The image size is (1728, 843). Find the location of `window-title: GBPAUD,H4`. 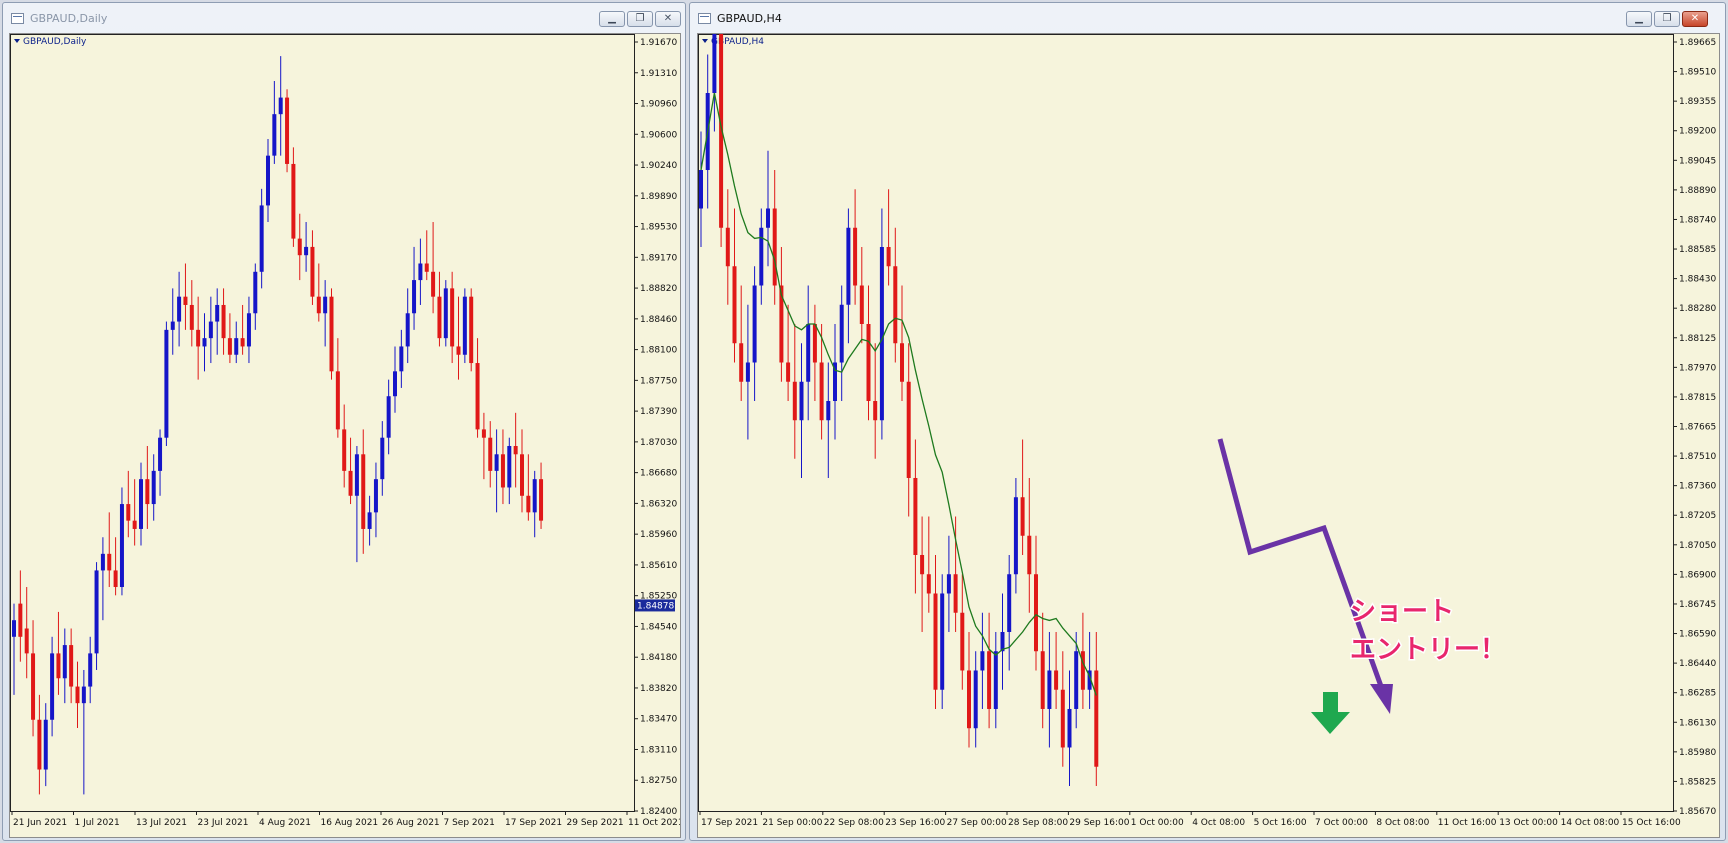

window-title: GBPAUD,H4 is located at coordinates (749, 18).